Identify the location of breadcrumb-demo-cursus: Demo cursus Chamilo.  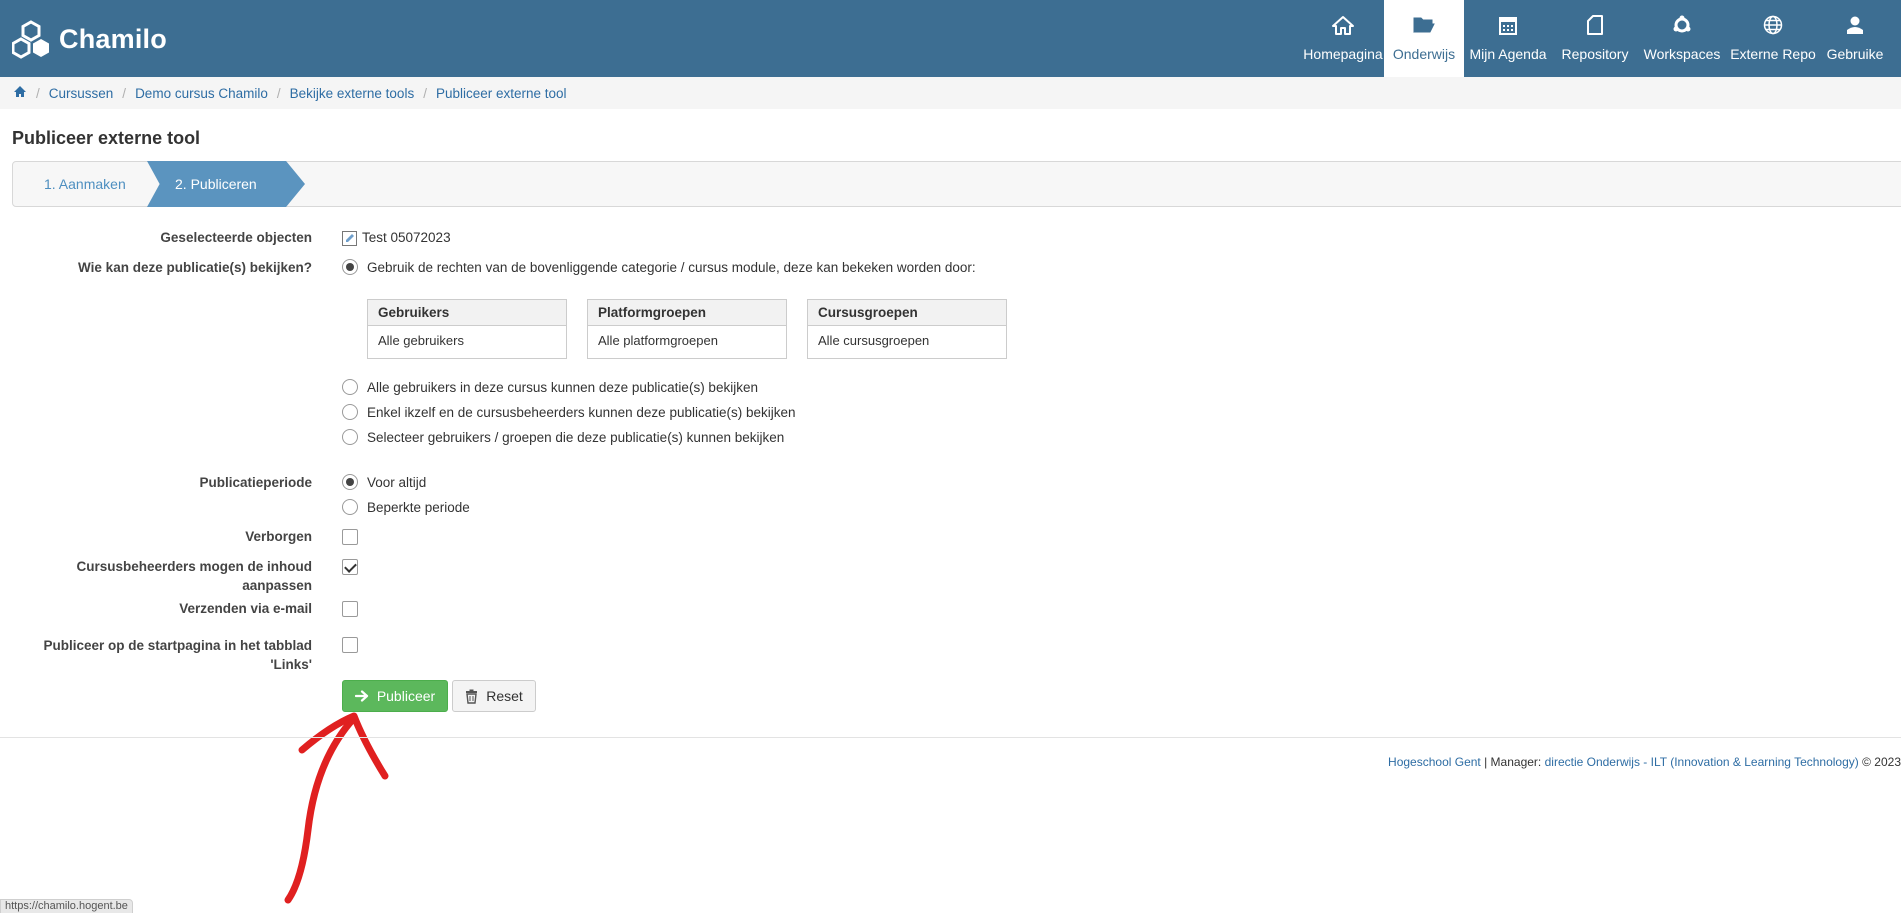
(201, 93).